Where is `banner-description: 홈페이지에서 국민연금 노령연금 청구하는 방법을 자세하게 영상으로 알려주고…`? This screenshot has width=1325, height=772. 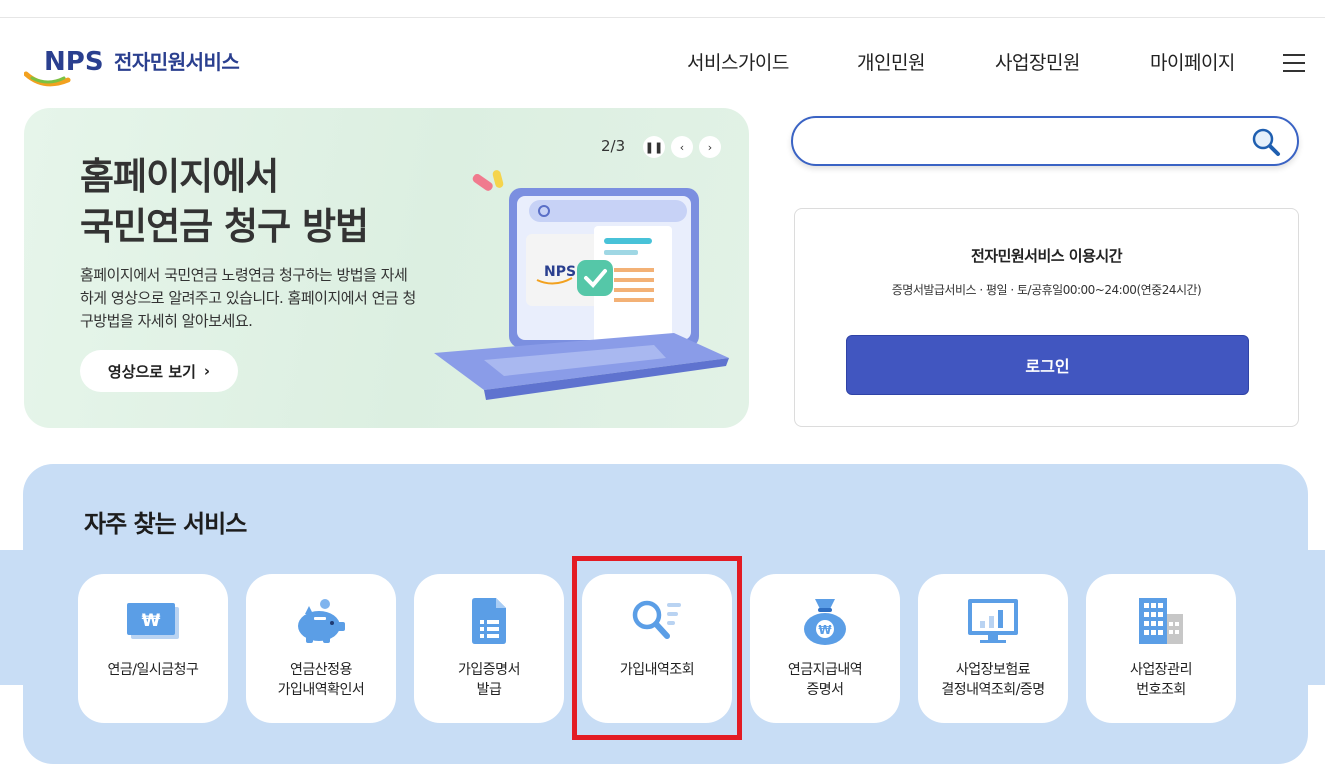 banner-description: 홈페이지에서 국민연금 노령연금 청구하는 방법을 자세하게 영상으로 알려주고… is located at coordinates (248, 298).